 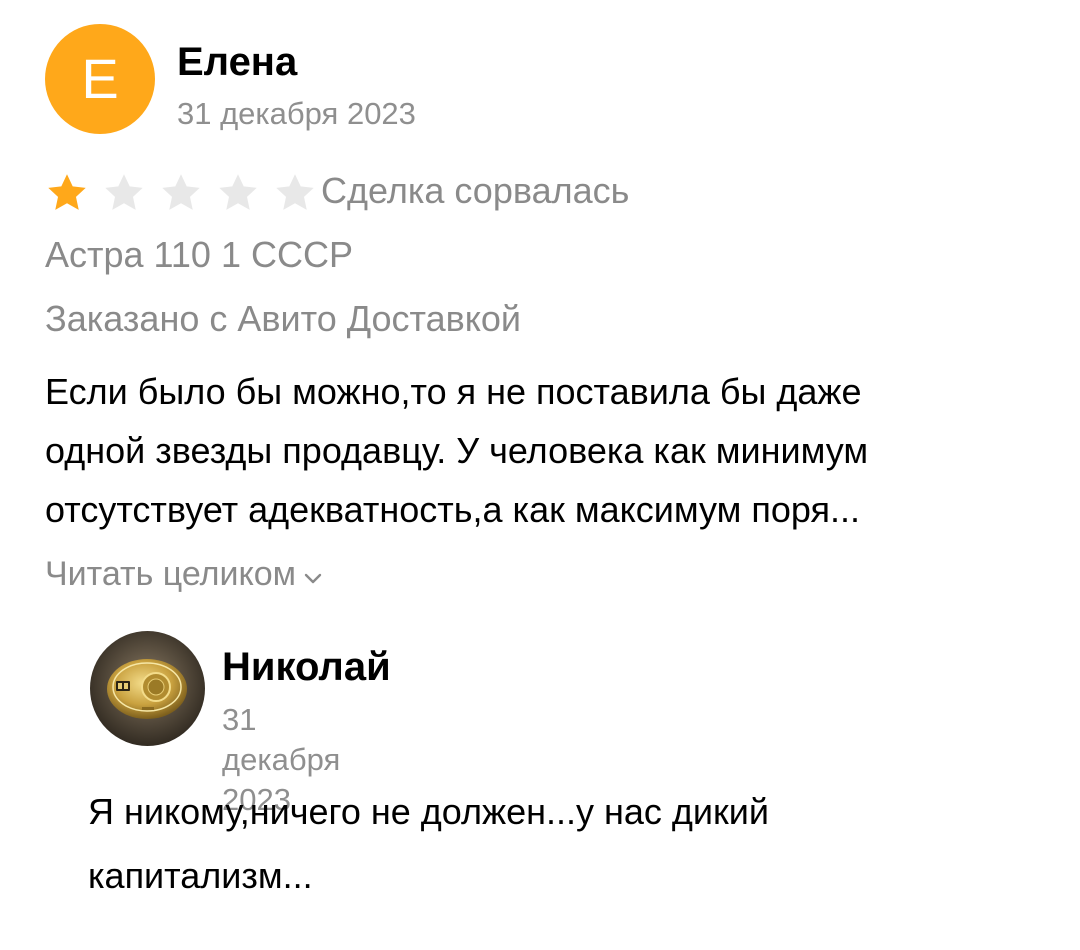 What do you see at coordinates (67, 193) in the screenshot?
I see `star-filled-icon` at bounding box center [67, 193].